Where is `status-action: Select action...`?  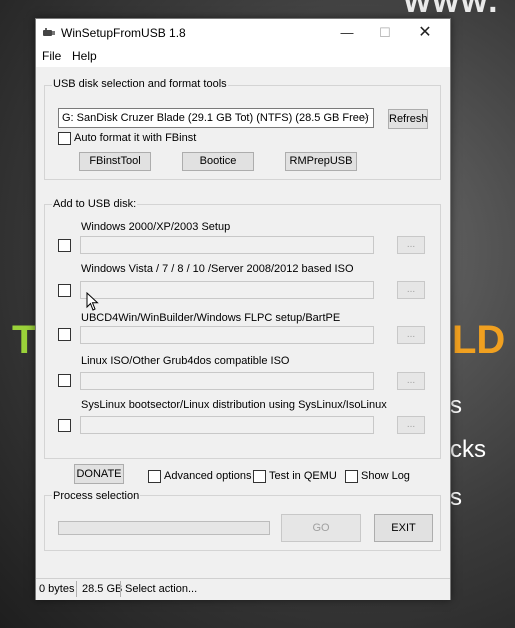 status-action: Select action... is located at coordinates (161, 589).